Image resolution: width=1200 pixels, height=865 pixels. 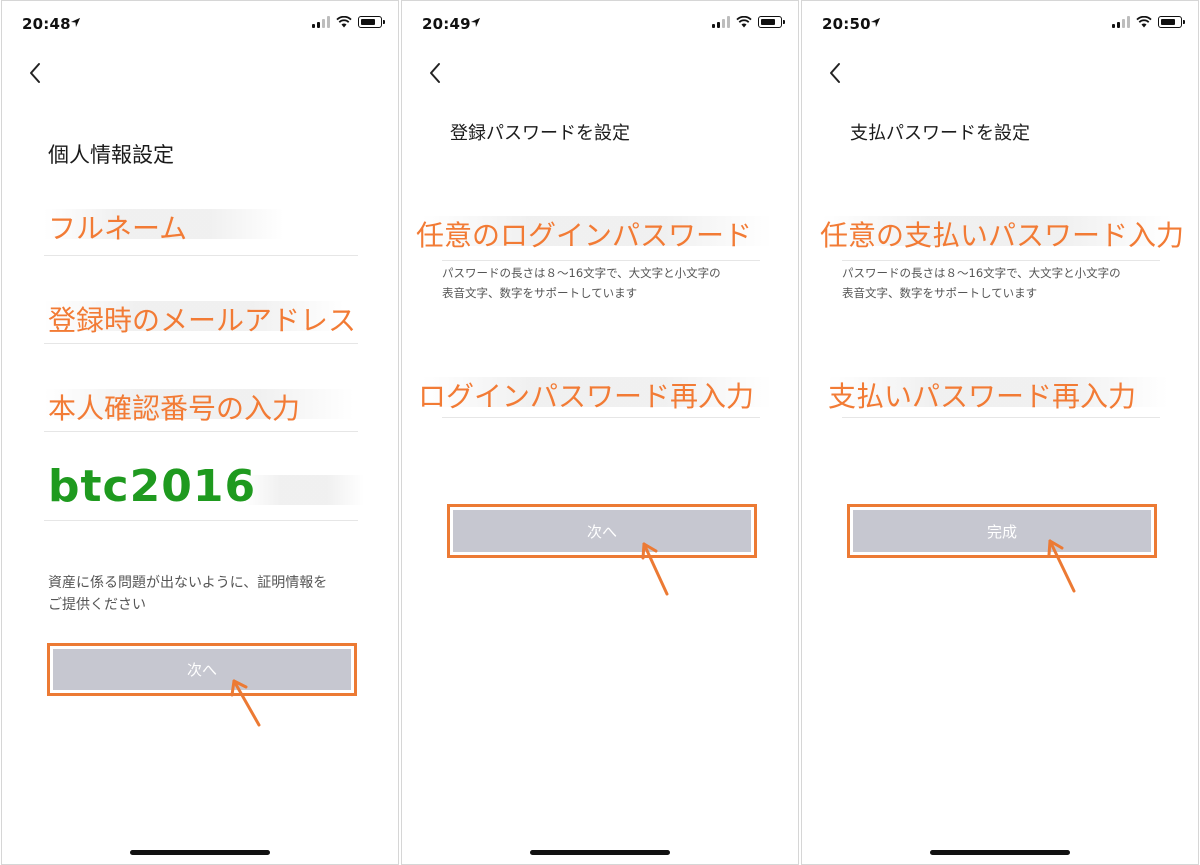 I want to click on payment-password-annotation: 任意の支払いパスワード入力, so click(x=1002, y=235).